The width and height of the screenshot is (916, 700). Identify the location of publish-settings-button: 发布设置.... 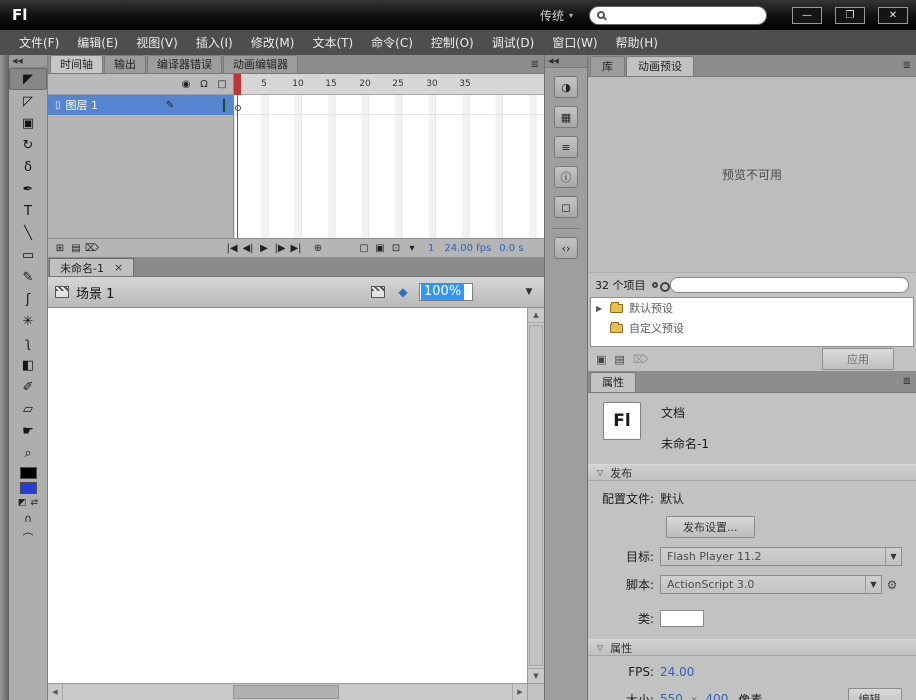
(710, 527).